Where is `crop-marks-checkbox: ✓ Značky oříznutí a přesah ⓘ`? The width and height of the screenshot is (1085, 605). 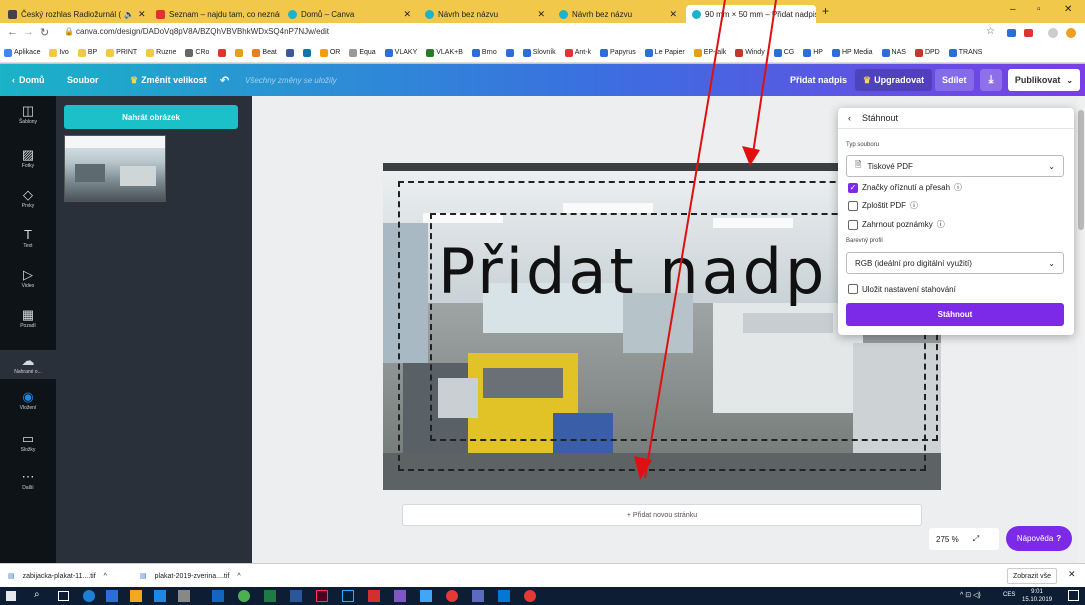
crop-marks-checkbox: ✓ Značky oříznutí a přesah ⓘ is located at coordinates (905, 187).